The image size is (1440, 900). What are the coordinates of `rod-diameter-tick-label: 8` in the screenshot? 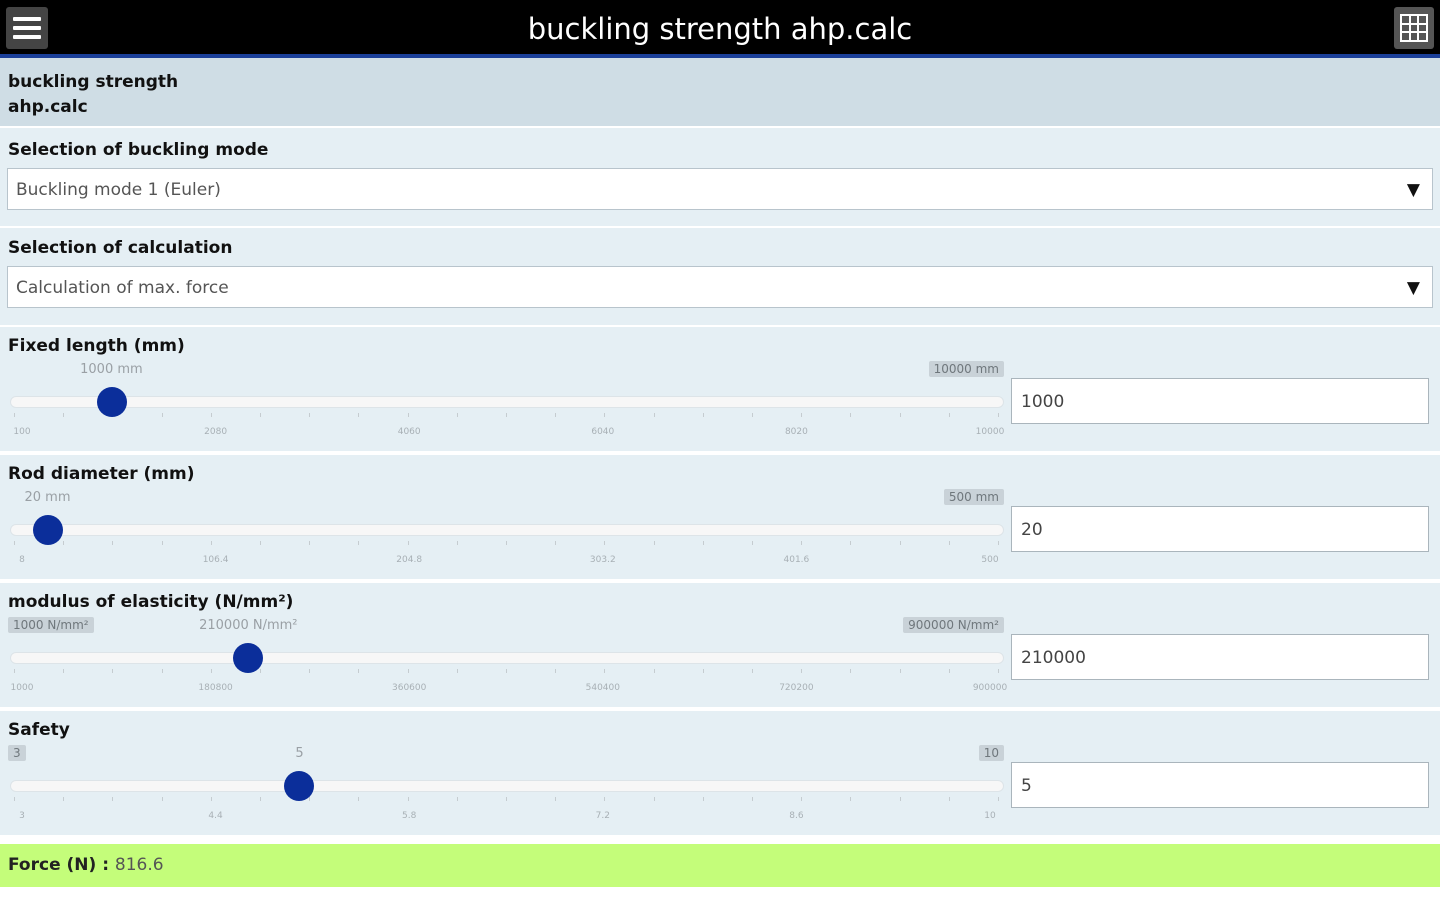 It's located at (22, 560).